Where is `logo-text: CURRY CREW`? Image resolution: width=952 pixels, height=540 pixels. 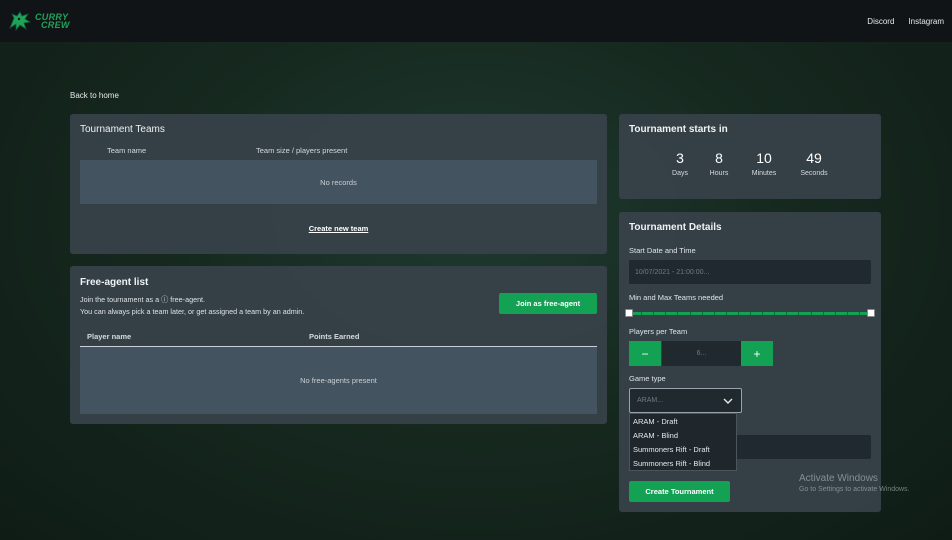 logo-text: CURRY CREW is located at coordinates (52, 21).